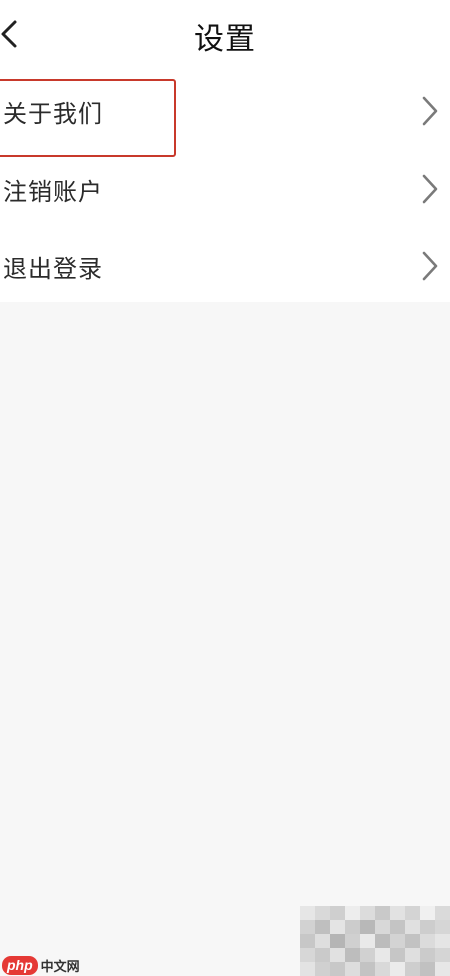 The height and width of the screenshot is (976, 450). I want to click on menu-item-logout: 退出登录, so click(225, 266).